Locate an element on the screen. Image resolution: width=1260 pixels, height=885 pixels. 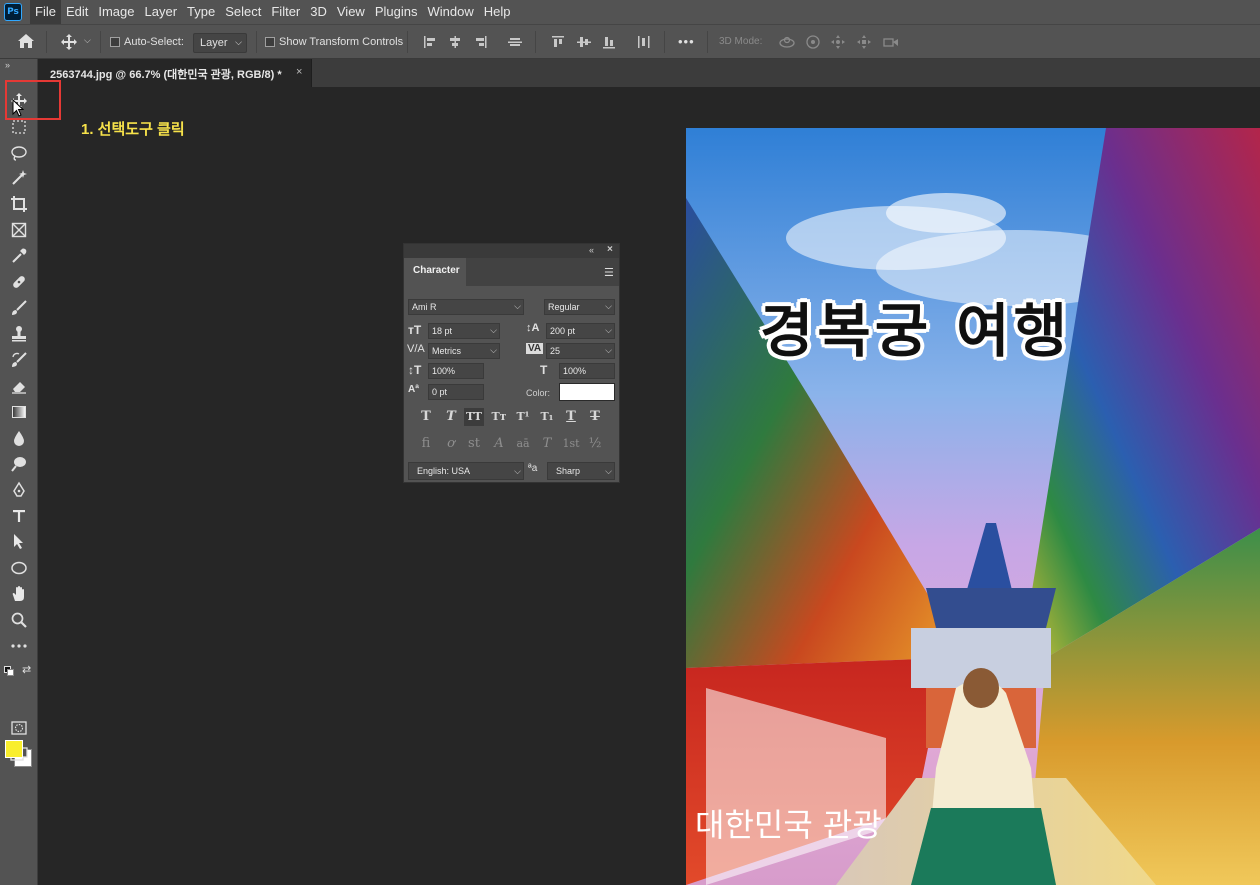
tracking-select: 25 ⌵ is located at coordinates (580, 351).